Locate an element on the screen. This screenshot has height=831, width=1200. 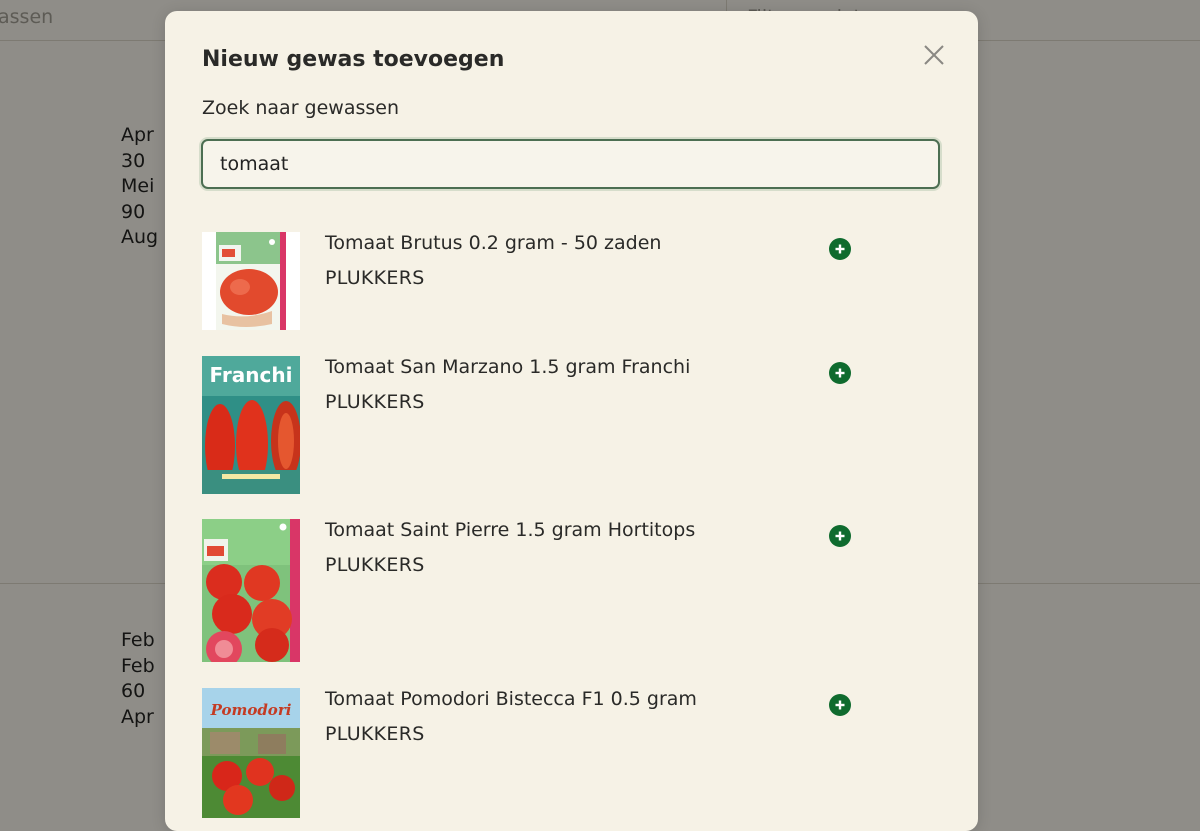
result-name: Tomaat Brutus 0.2 gram - 50 zaden is located at coordinates (493, 243).